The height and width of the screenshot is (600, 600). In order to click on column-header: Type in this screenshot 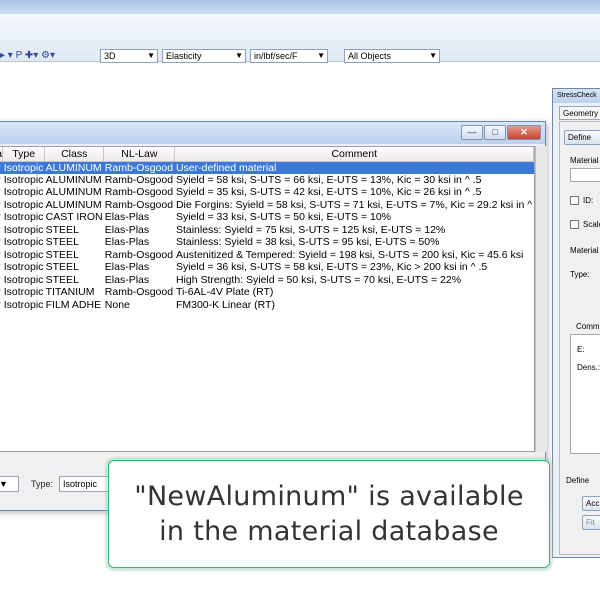, I will do `click(24, 154)`.